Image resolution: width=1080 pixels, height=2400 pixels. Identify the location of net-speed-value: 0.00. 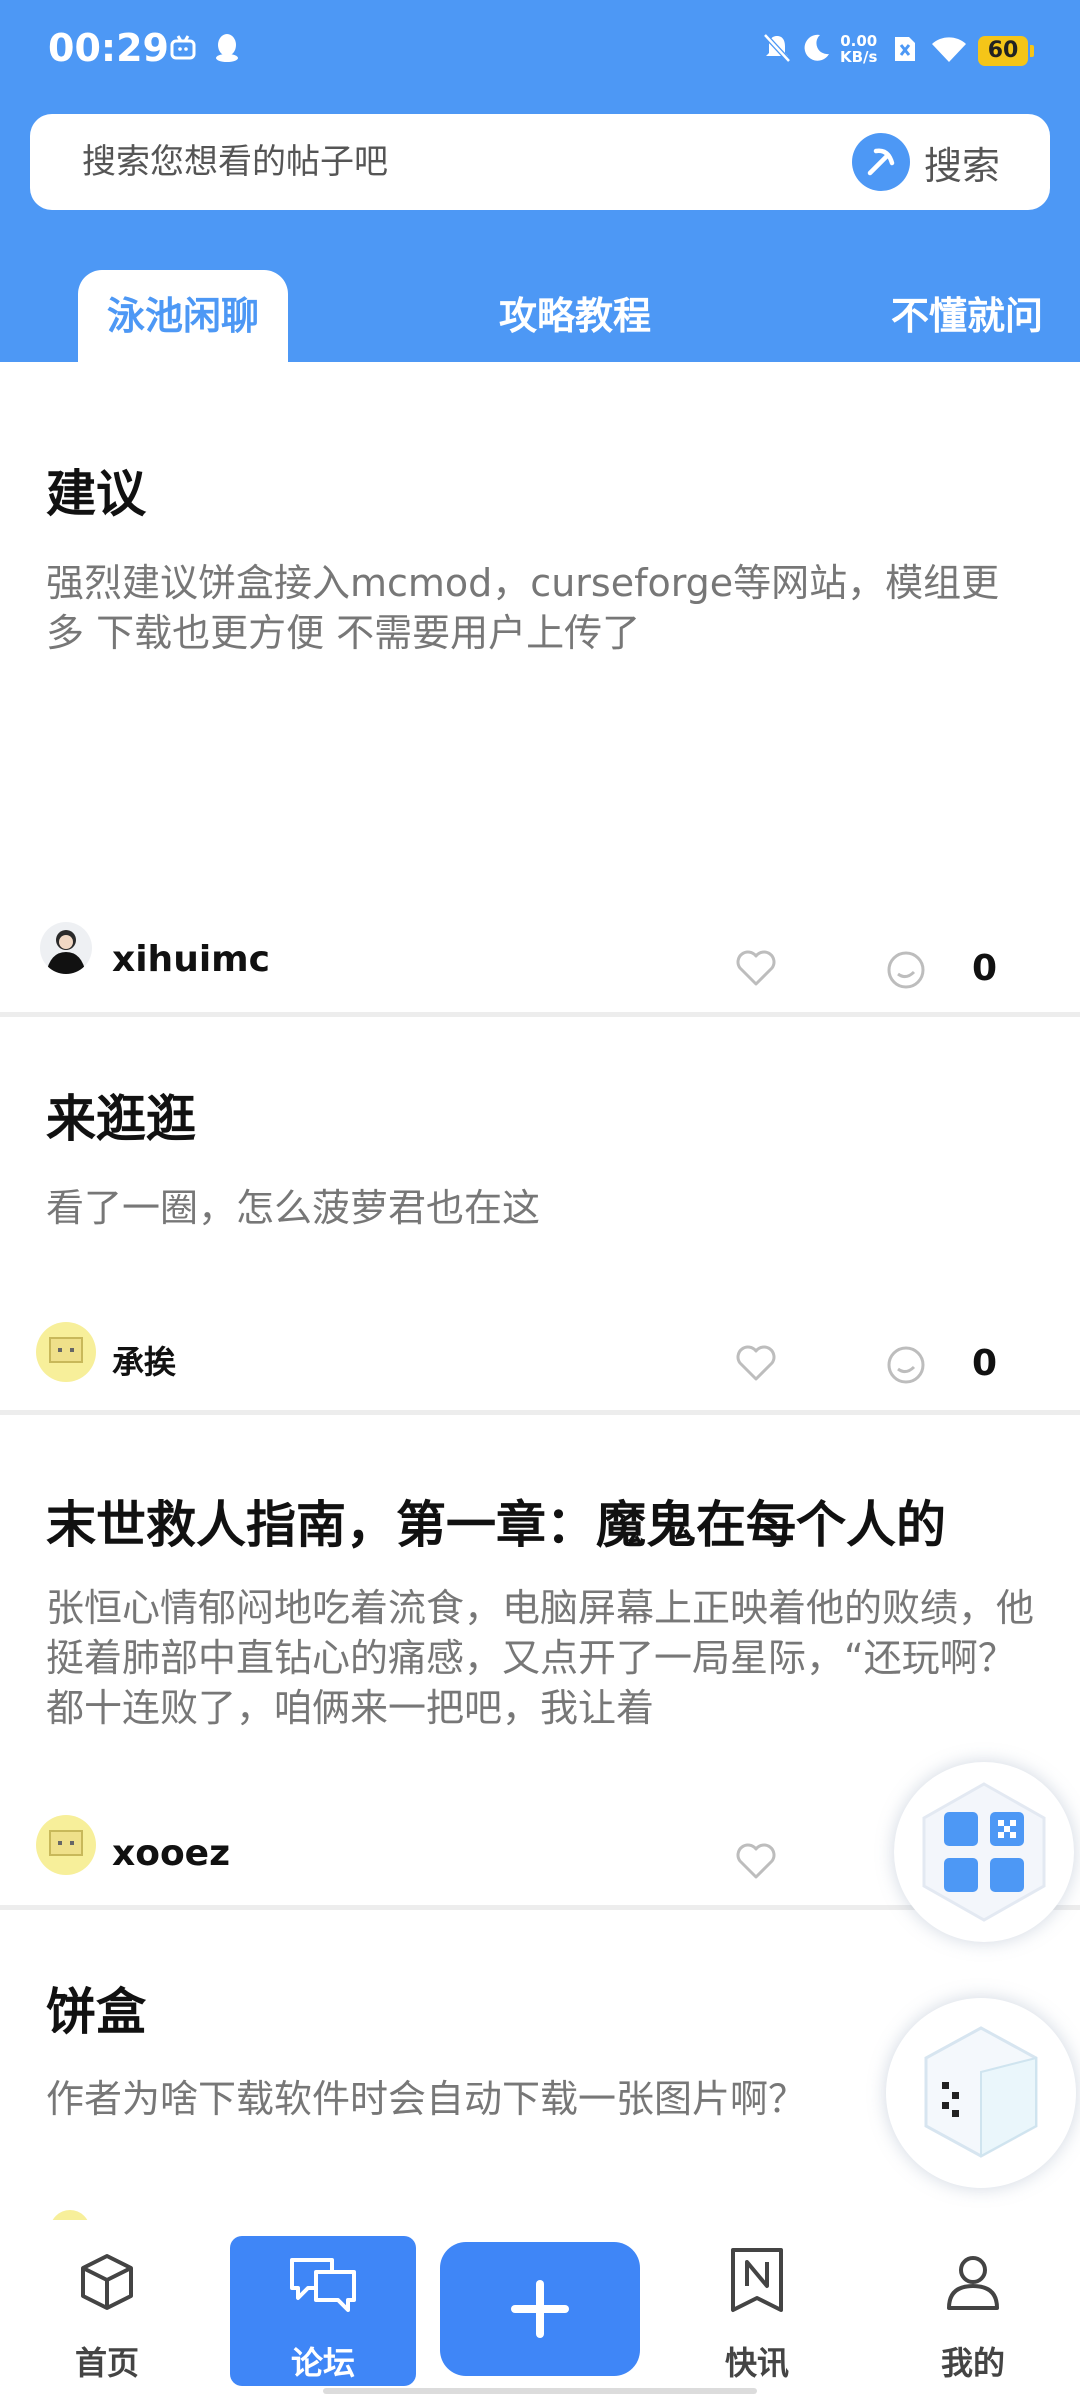
(859, 41).